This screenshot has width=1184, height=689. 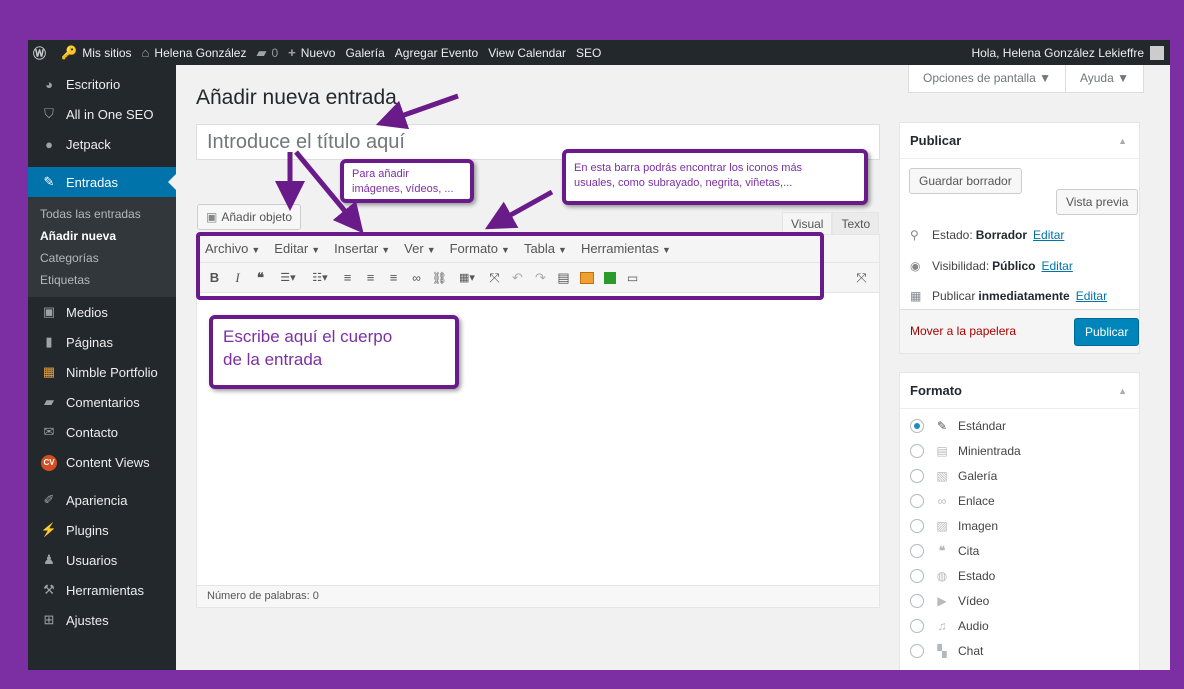 What do you see at coordinates (364, 52) in the screenshot?
I see `gallery-link: Galería` at bounding box center [364, 52].